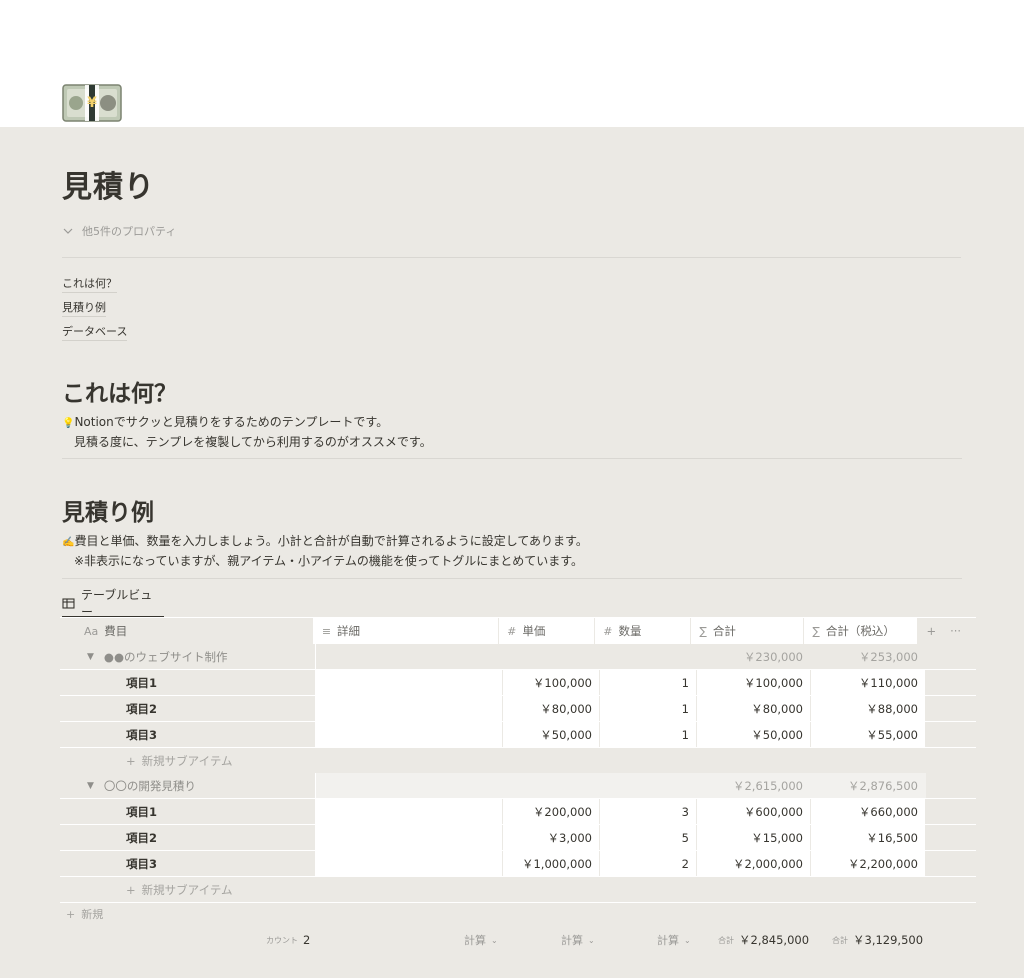  Describe the element at coordinates (551, 863) in the screenshot. I see `cell-unit: ￥1,000,000` at that location.